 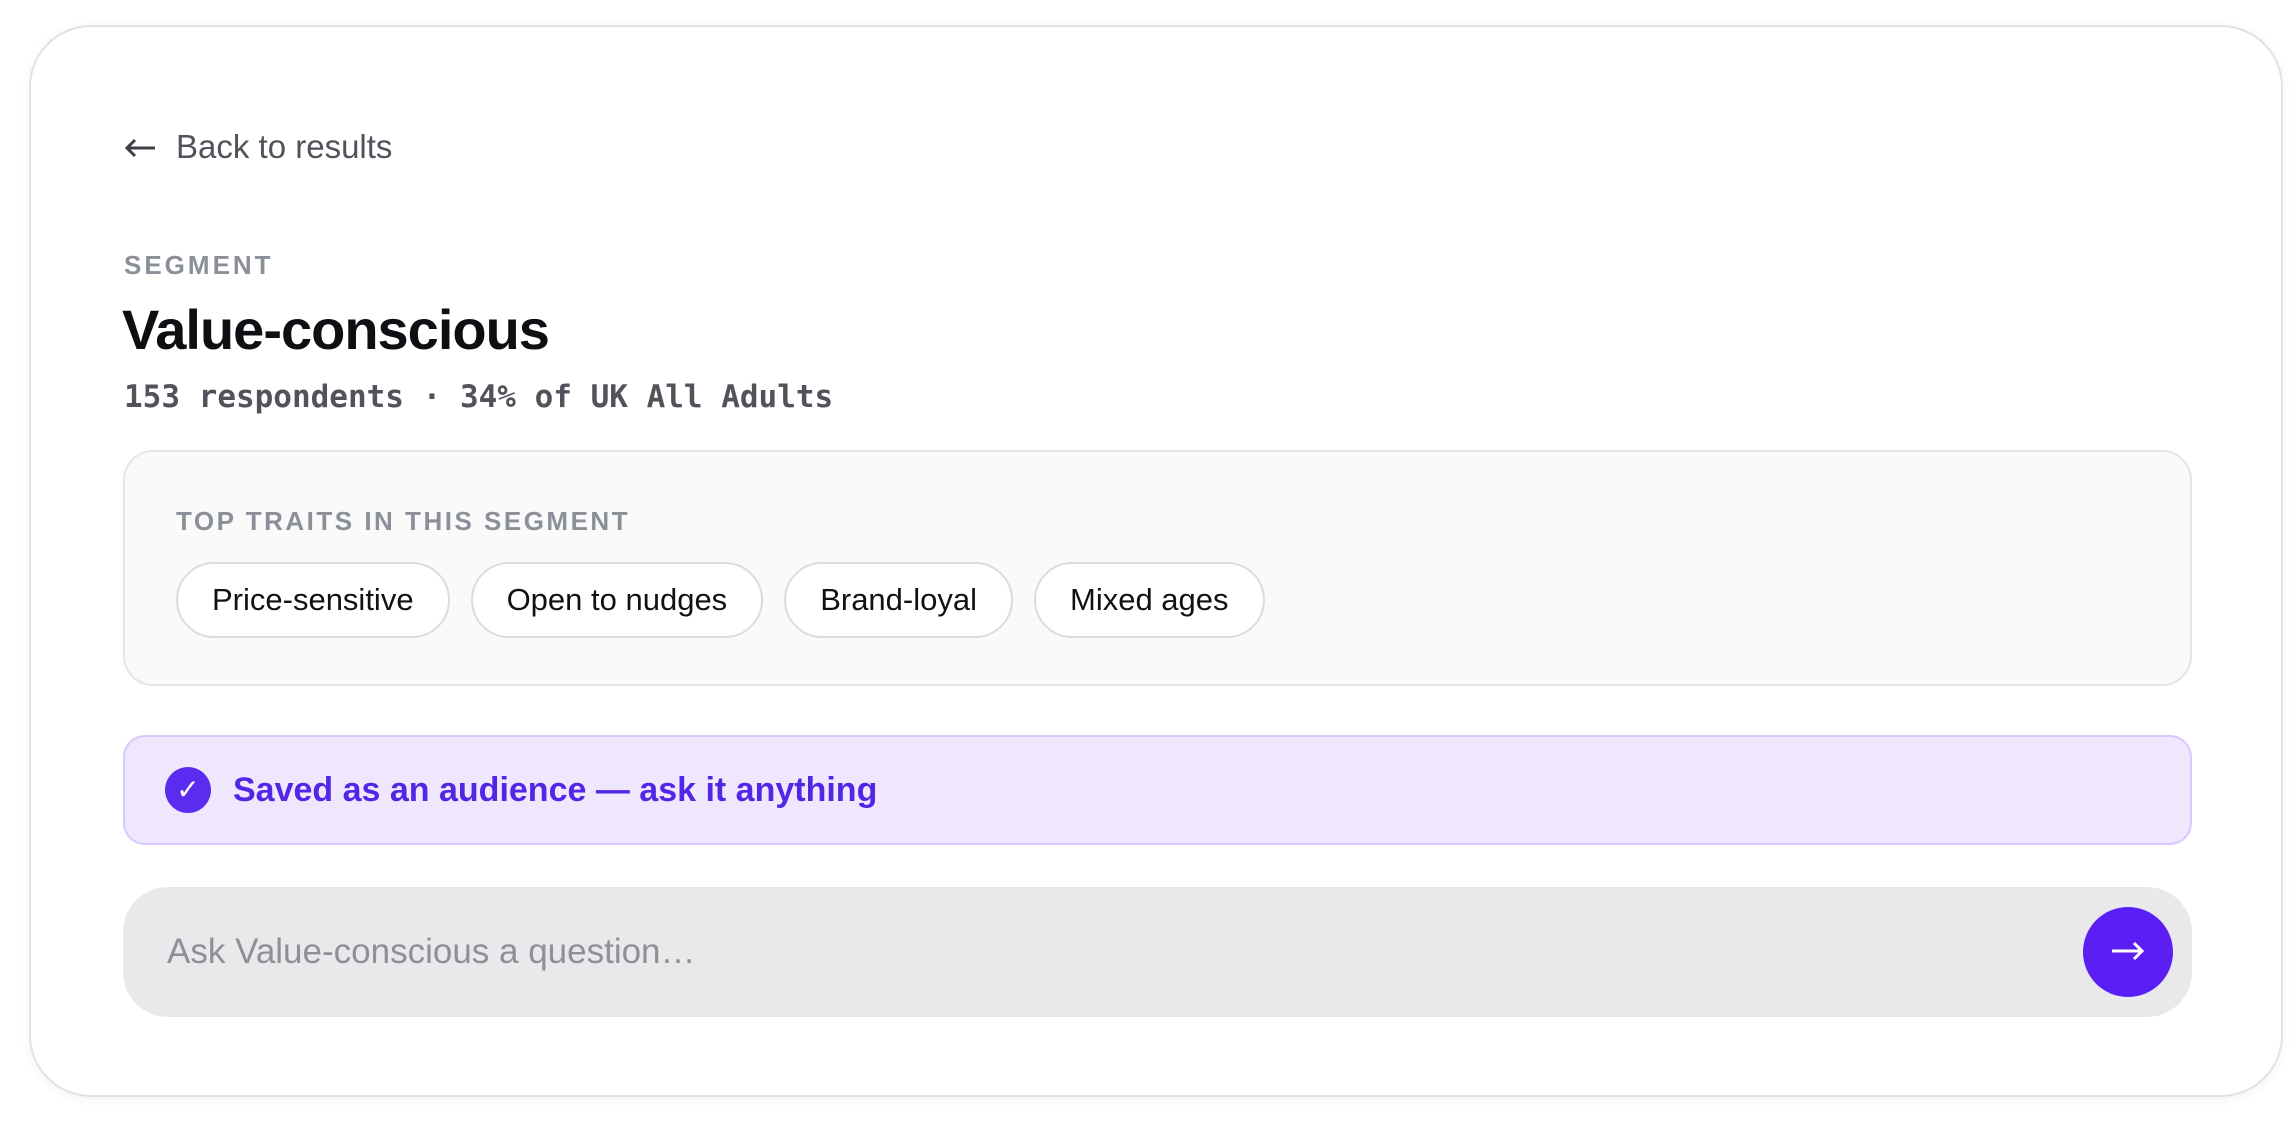 What do you see at coordinates (313, 600) in the screenshot?
I see `trait-chip: Price-sensitive` at bounding box center [313, 600].